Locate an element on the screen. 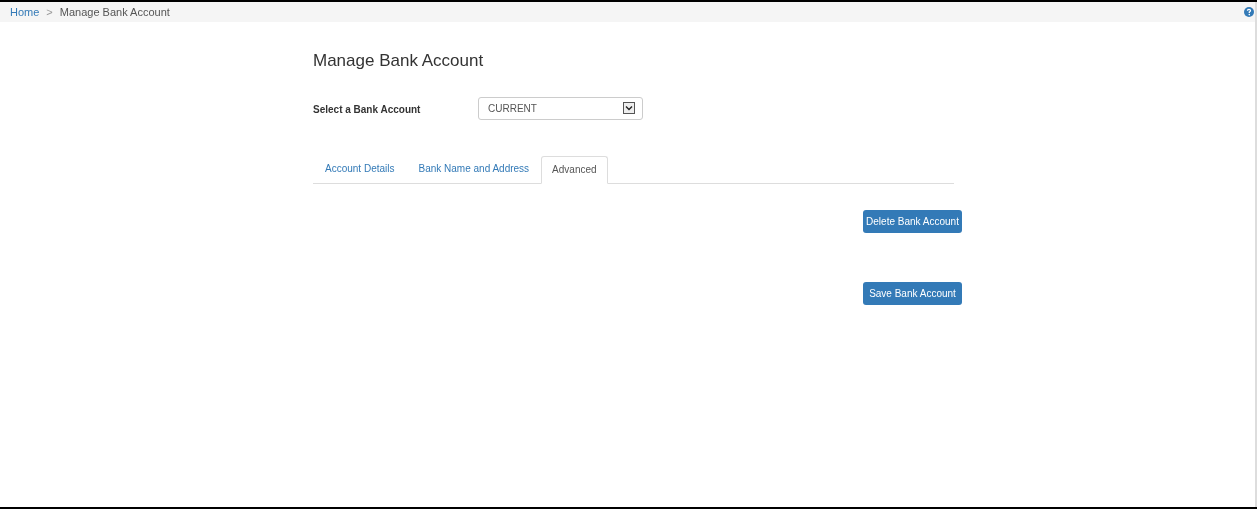 This screenshot has height=509, width=1257. tab: Bank Name and Address is located at coordinates (474, 168).